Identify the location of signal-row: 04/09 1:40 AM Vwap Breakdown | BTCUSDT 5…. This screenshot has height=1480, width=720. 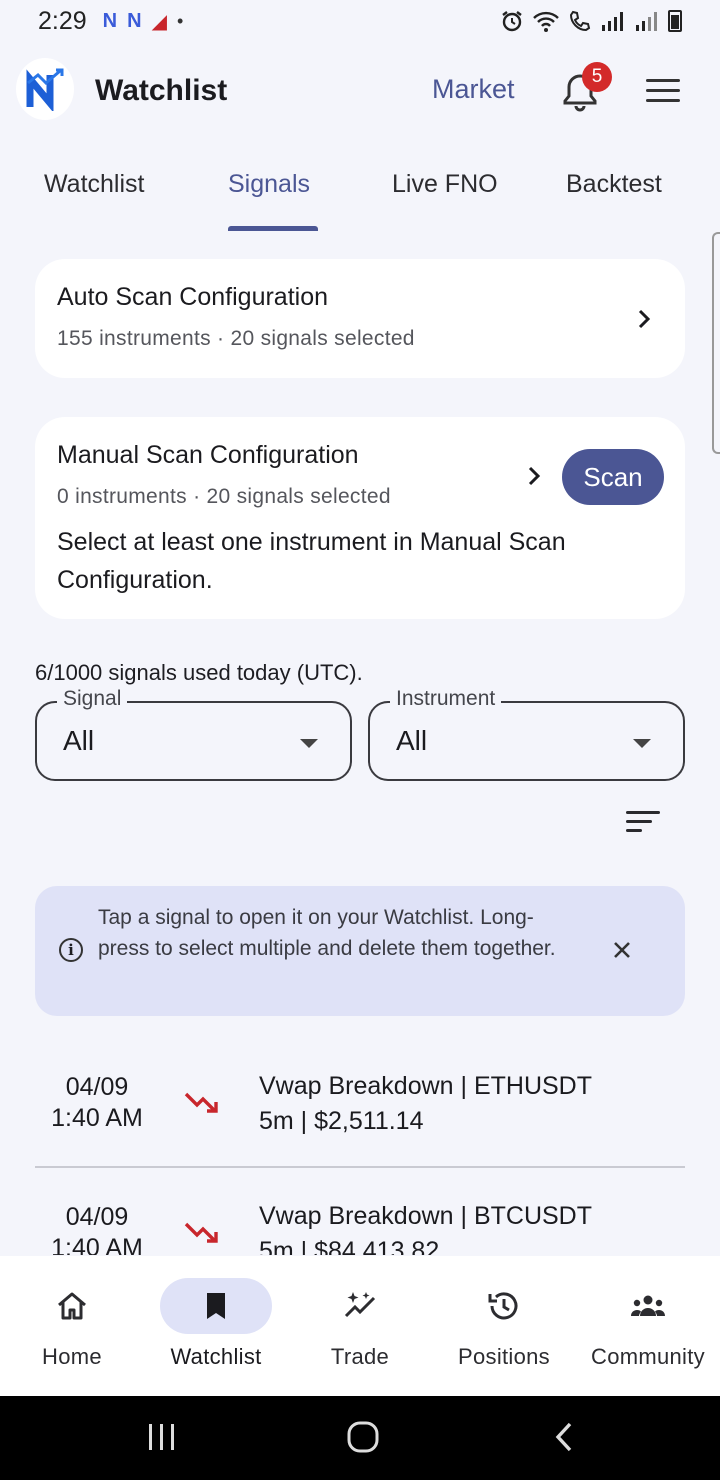
(360, 1222).